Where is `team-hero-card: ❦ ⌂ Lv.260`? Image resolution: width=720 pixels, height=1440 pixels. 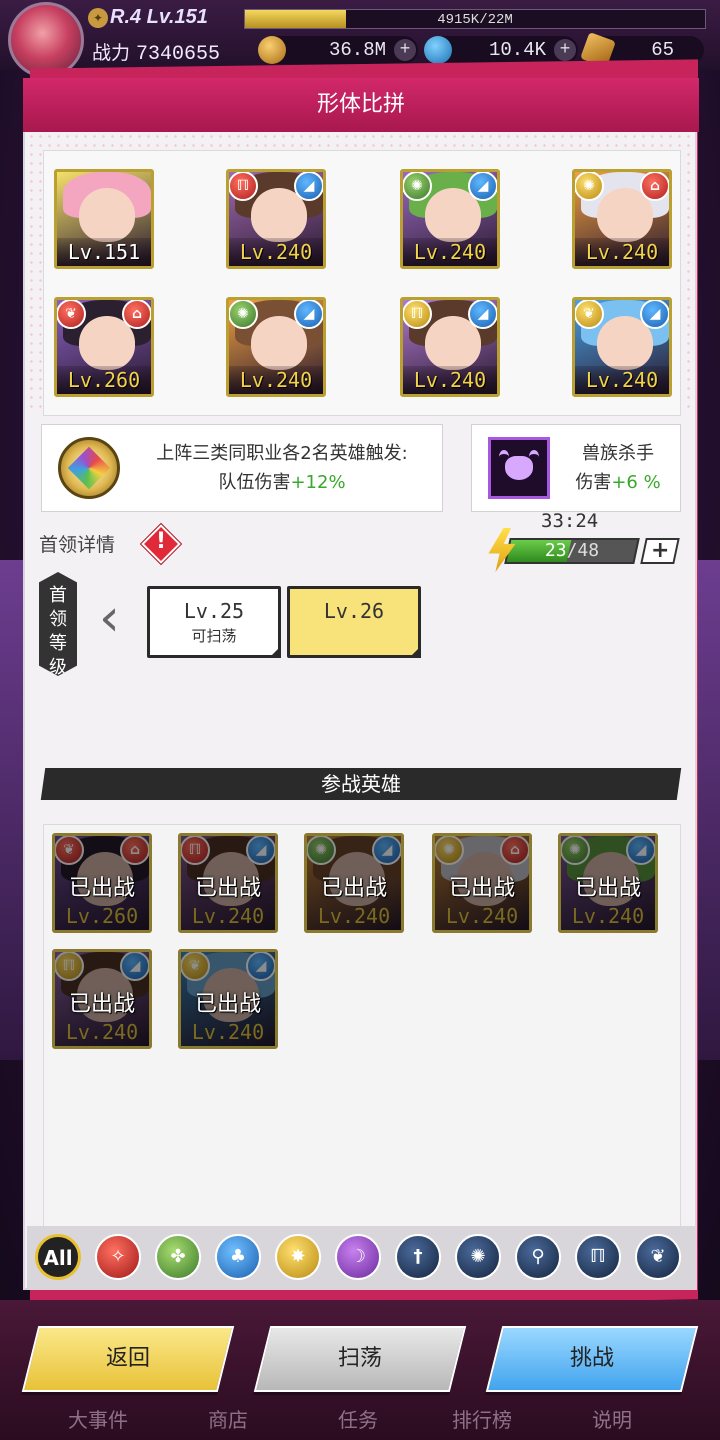
team-hero-card: ❦ ⌂ Lv.260 is located at coordinates (104, 347).